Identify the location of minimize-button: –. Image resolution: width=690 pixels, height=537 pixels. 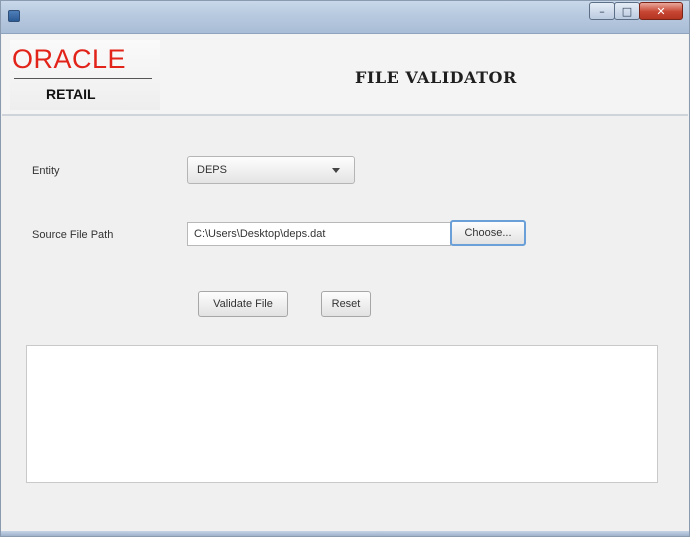
(602, 11).